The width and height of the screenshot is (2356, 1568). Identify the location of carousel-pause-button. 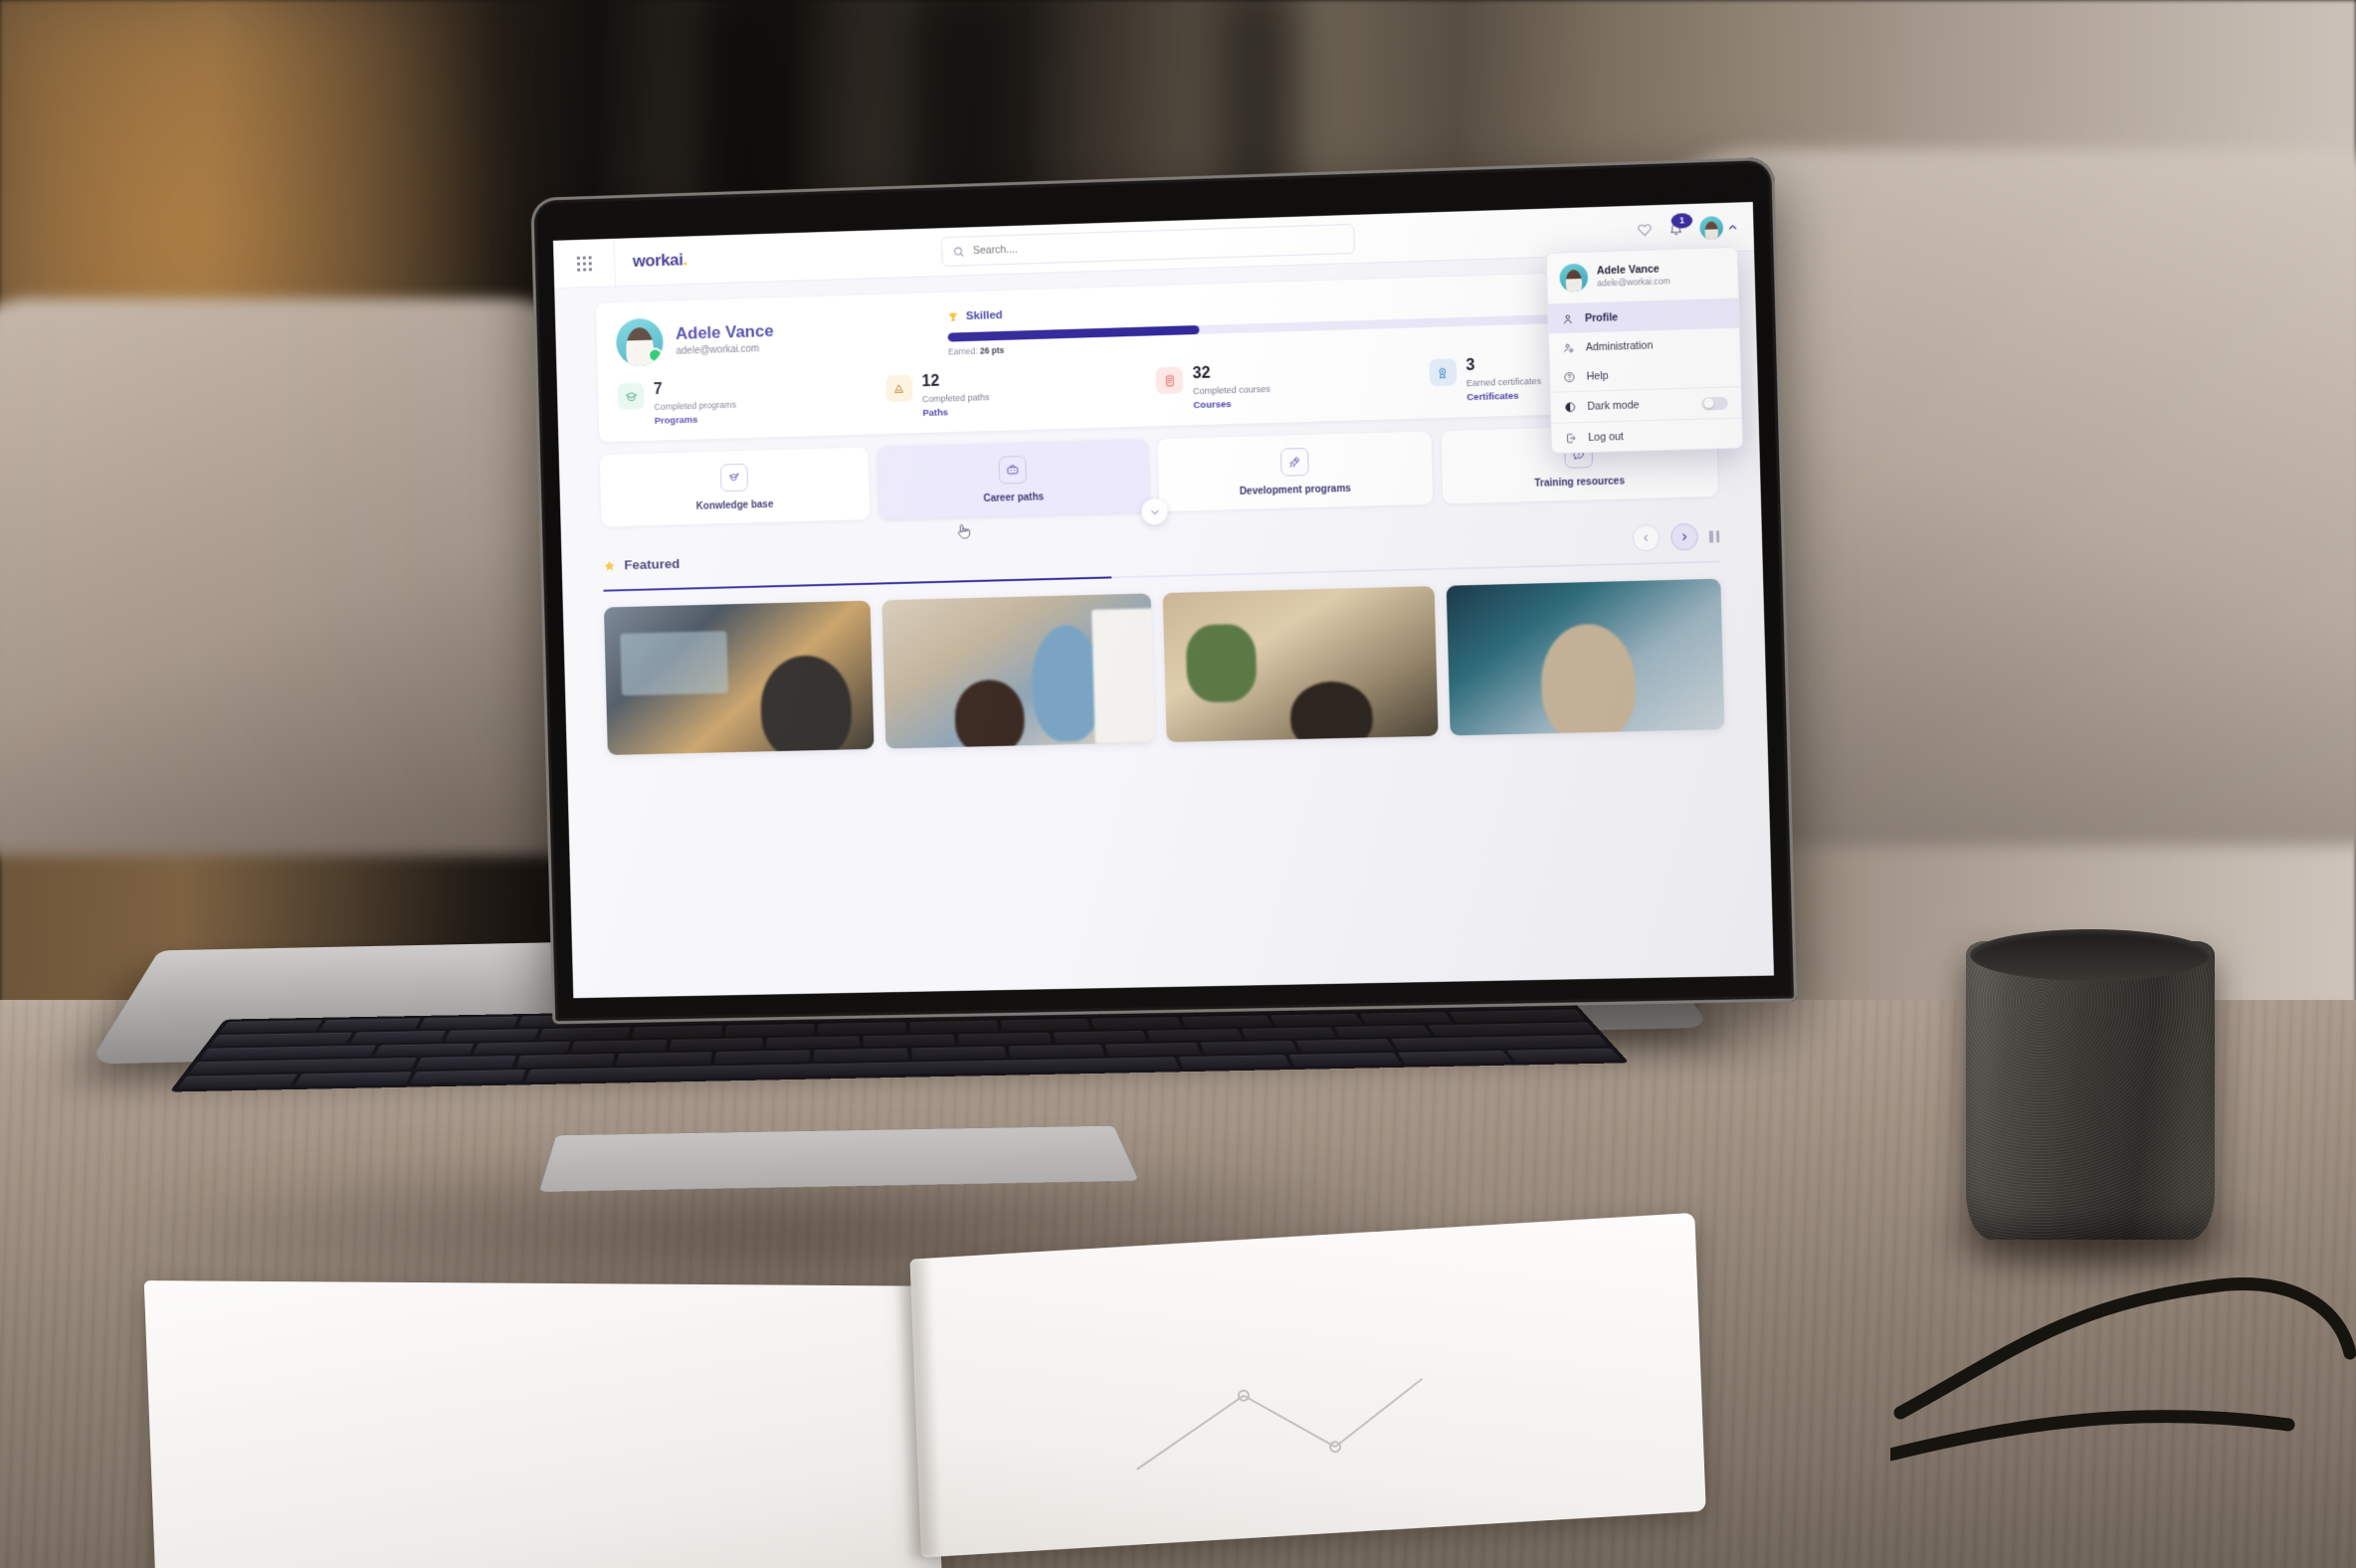
(1714, 536).